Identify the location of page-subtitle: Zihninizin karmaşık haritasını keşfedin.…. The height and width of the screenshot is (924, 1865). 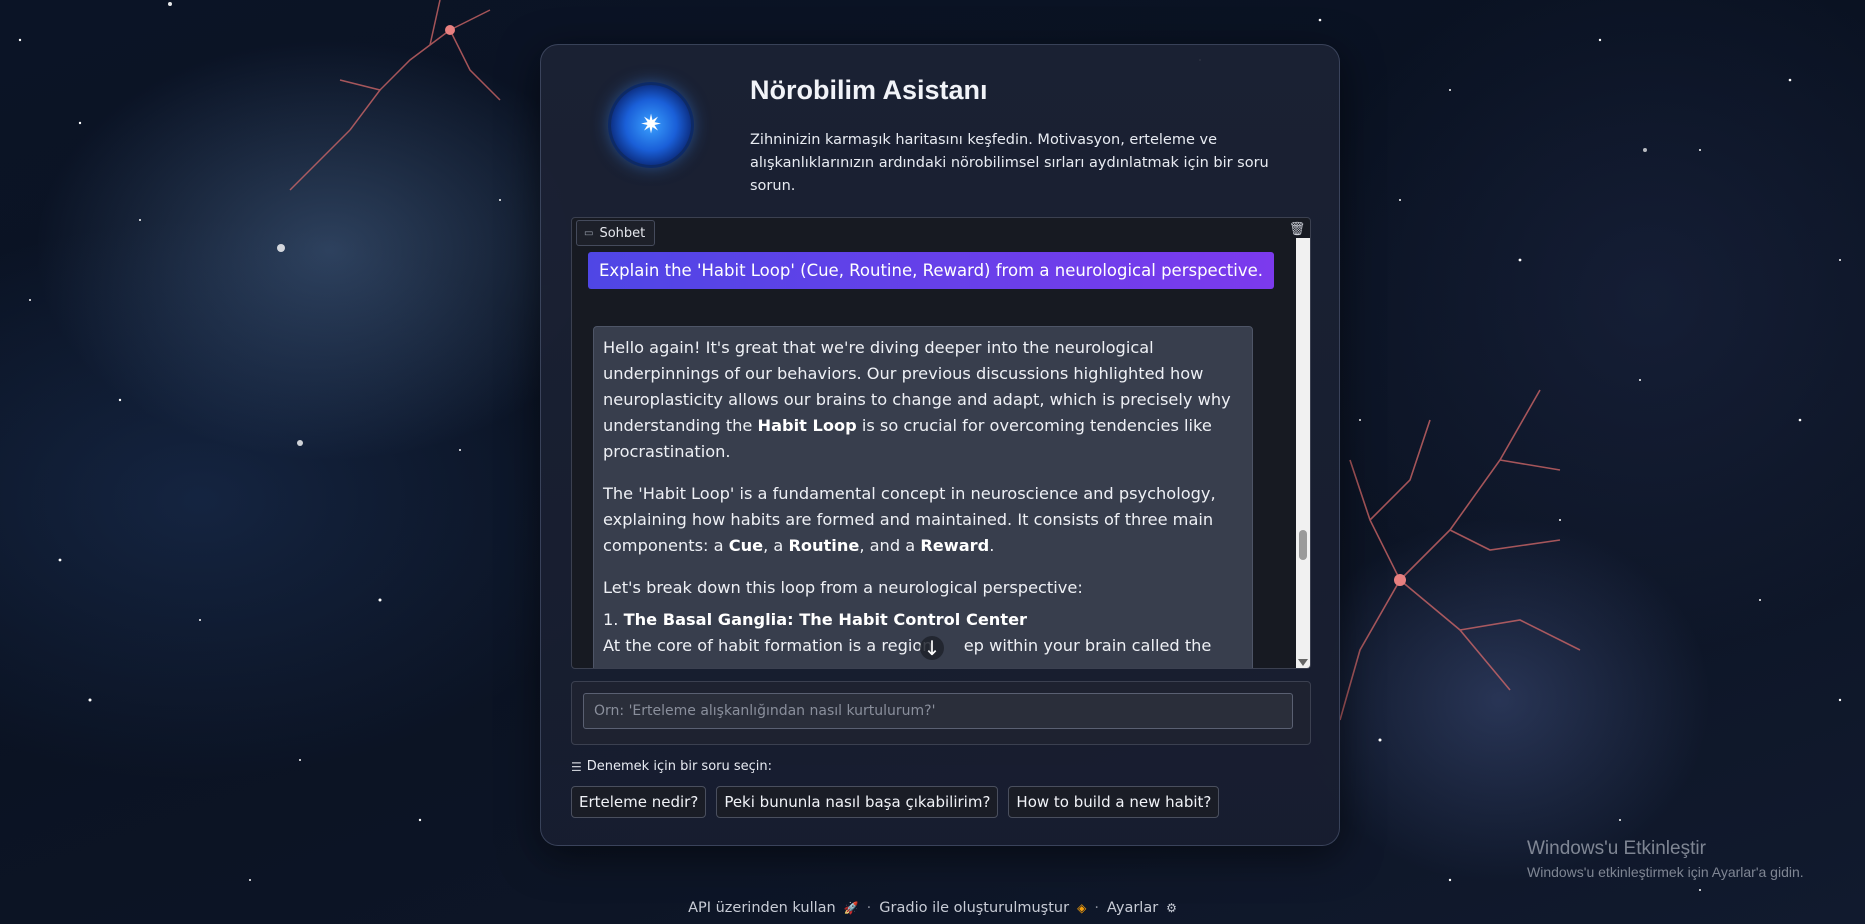
(1009, 163).